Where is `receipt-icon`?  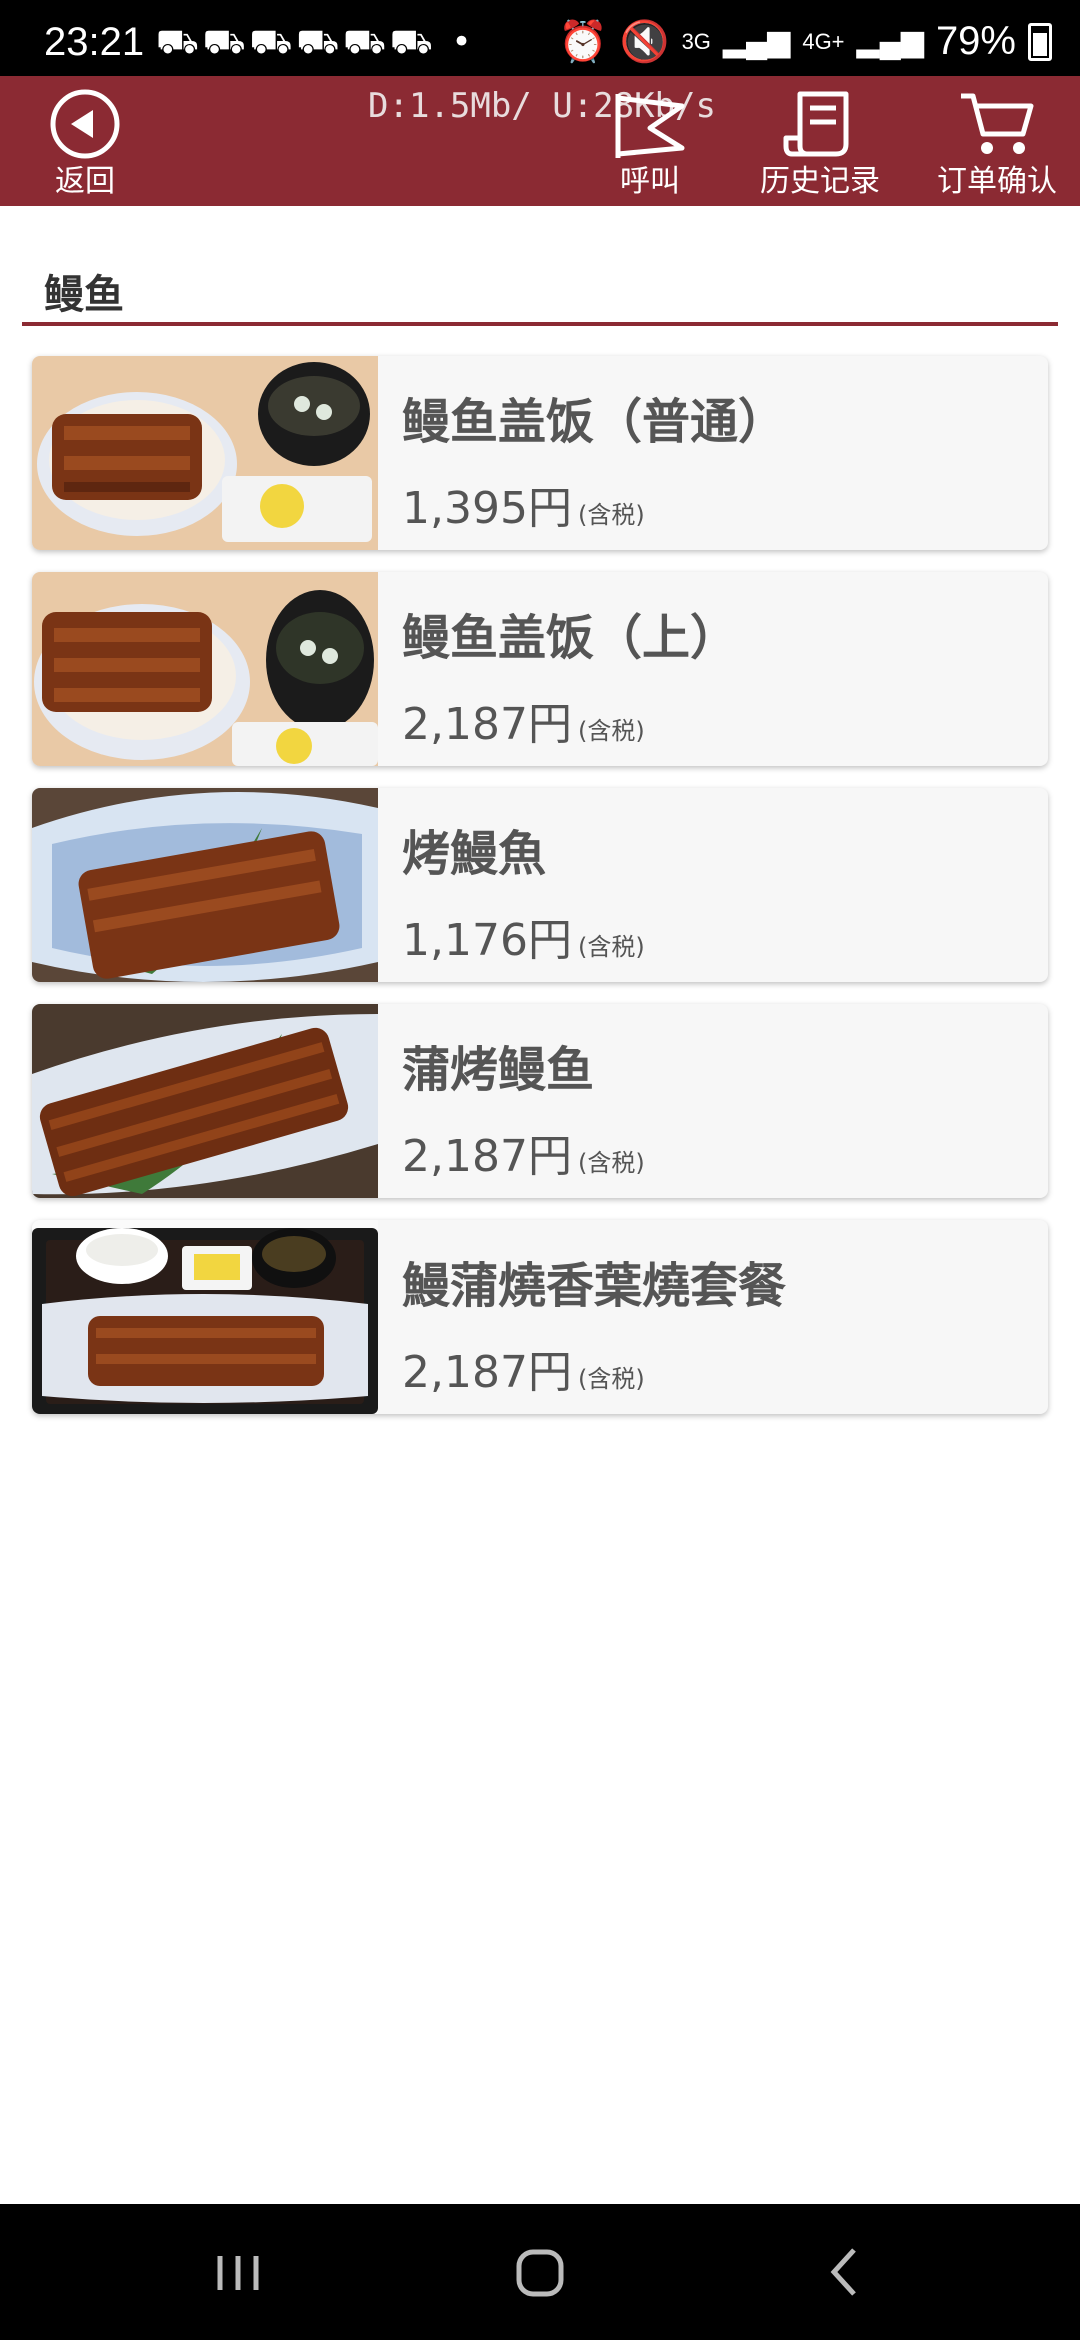 receipt-icon is located at coordinates (820, 126).